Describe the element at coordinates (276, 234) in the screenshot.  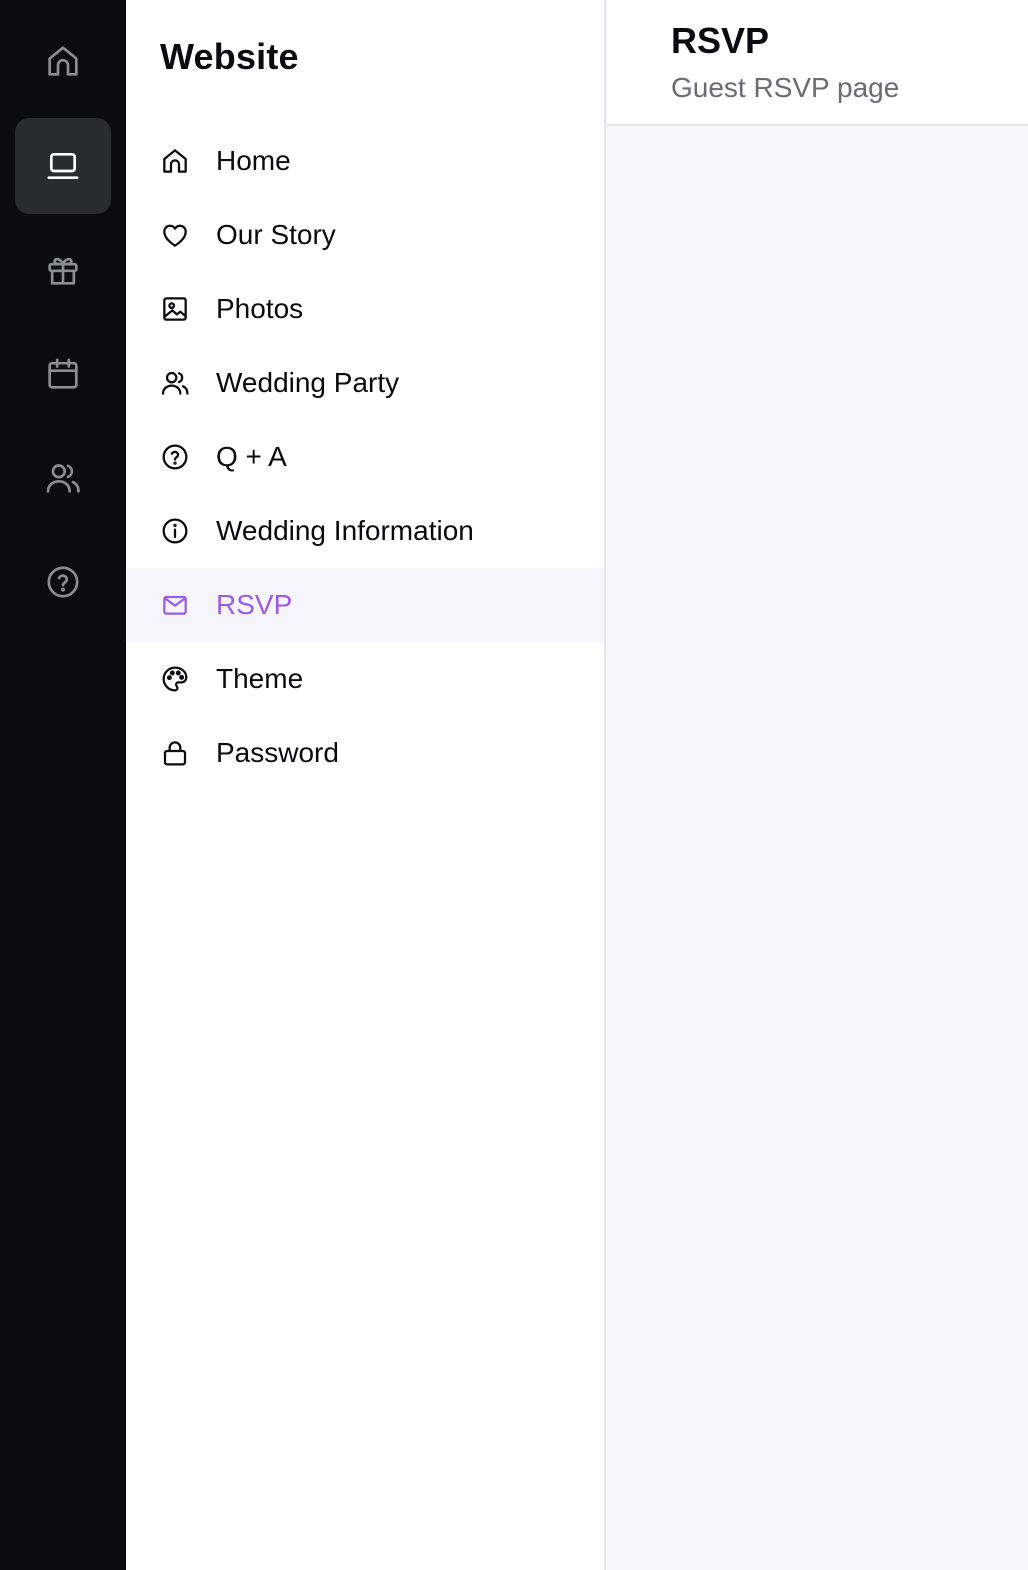
I see `sidebar-item-label: Our Story` at that location.